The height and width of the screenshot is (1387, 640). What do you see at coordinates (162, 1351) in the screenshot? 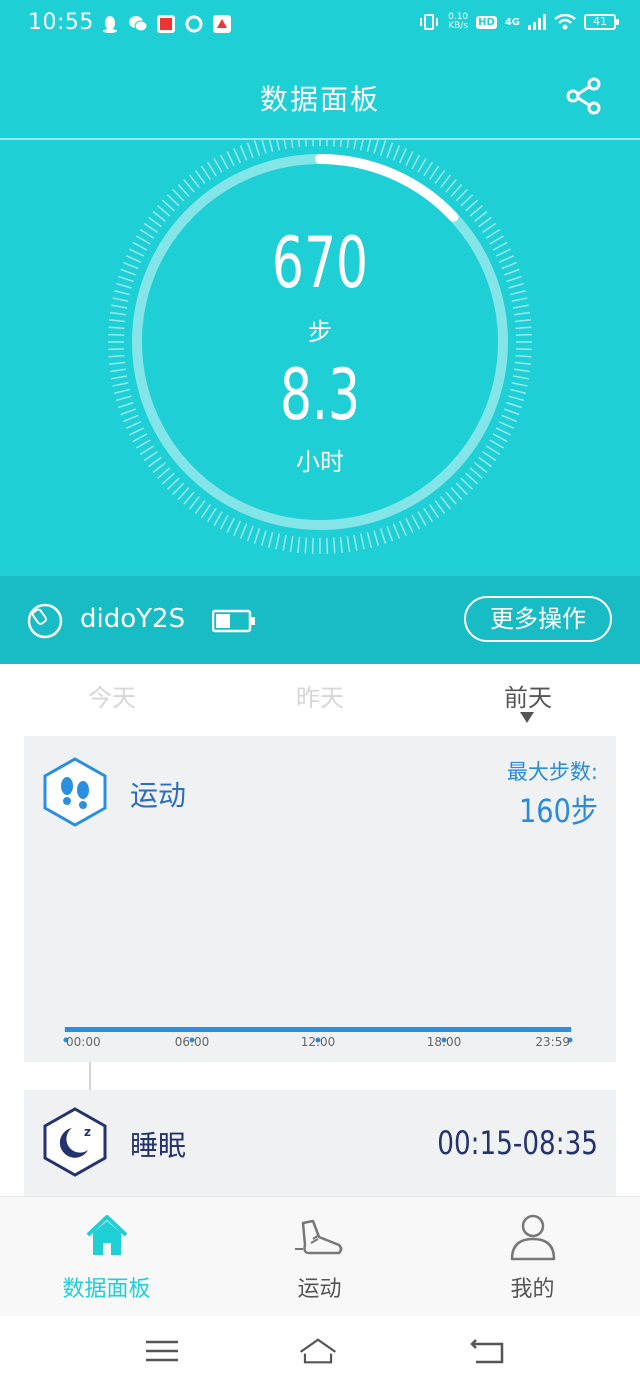
I see `menu-icon` at bounding box center [162, 1351].